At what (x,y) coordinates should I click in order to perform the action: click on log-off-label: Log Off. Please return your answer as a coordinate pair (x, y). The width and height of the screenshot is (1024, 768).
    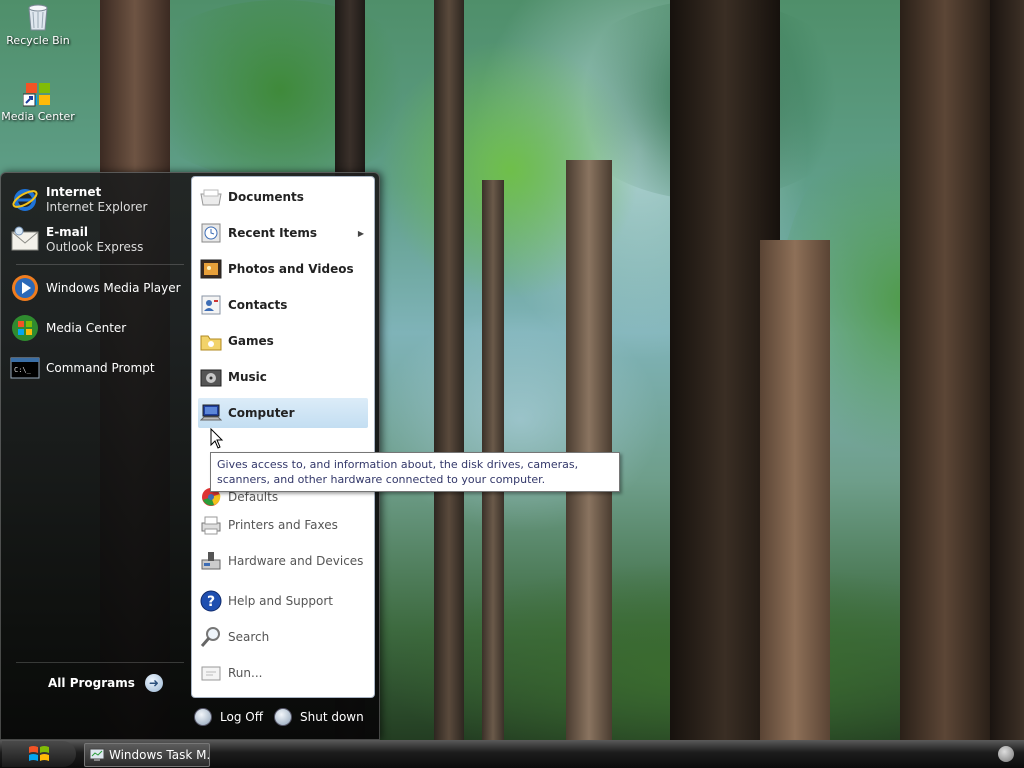
    Looking at the image, I should click on (241, 717).